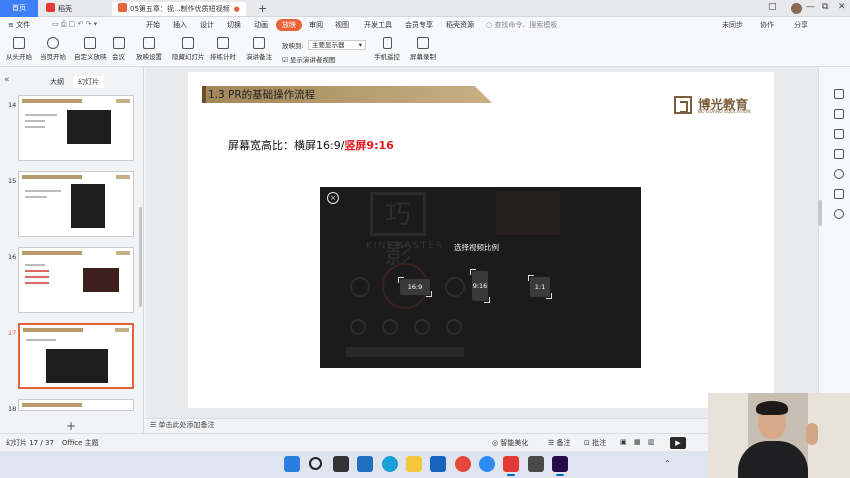  I want to click on close-window-button: ✕, so click(842, 7).